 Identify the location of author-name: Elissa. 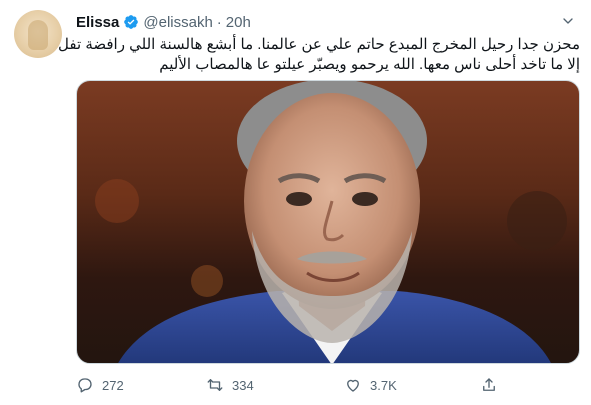
(97, 22).